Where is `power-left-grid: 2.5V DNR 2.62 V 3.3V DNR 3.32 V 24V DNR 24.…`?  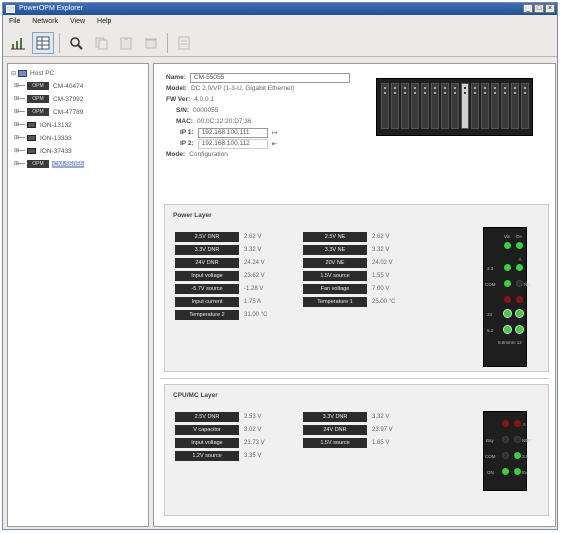 power-left-grid: 2.5V DNR 2.62 V 3.3V DNR 3.32 V 24V DNR 24.… is located at coordinates (235, 276).